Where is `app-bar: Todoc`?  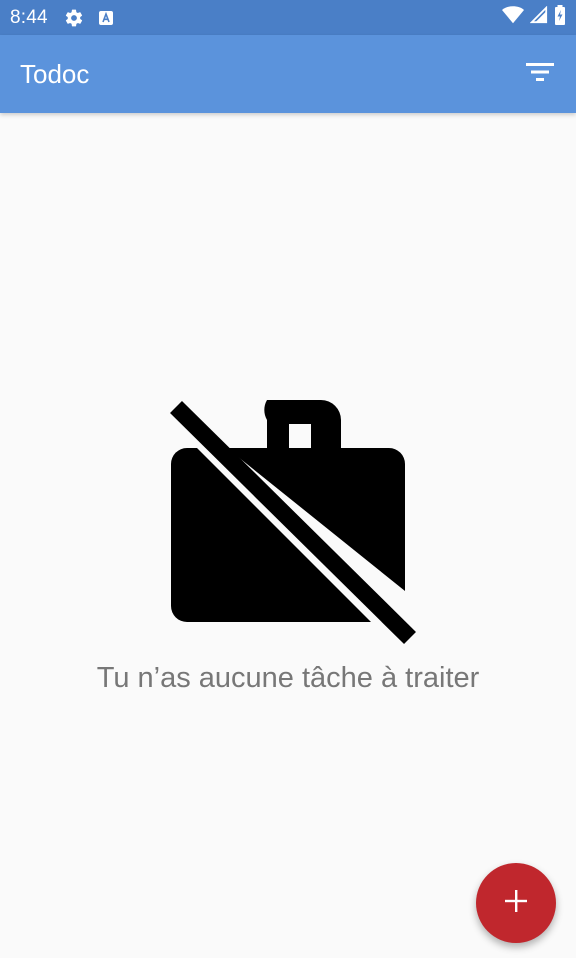
app-bar: Todoc is located at coordinates (288, 74).